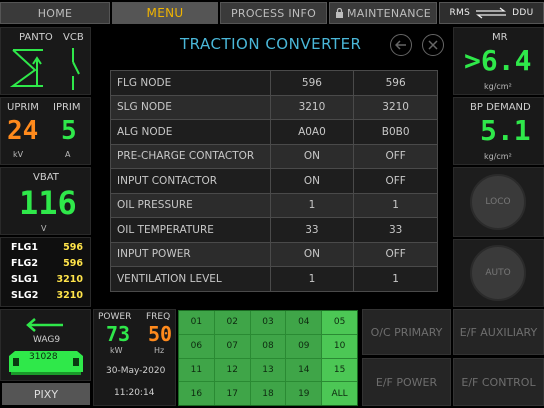 The height and width of the screenshot is (408, 544). I want to click on nav-home: HOME, so click(55, 13).